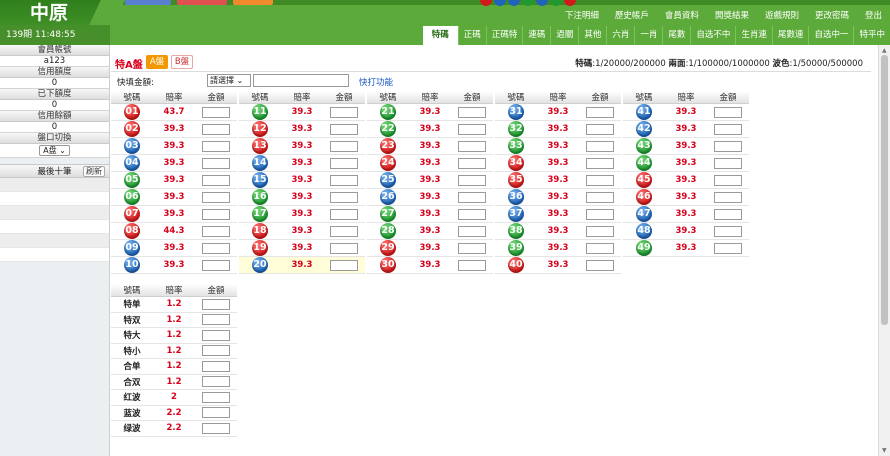 Image resolution: width=890 pixels, height=456 pixels. I want to click on market-switch-select: A盘 ⌄, so click(54, 150).